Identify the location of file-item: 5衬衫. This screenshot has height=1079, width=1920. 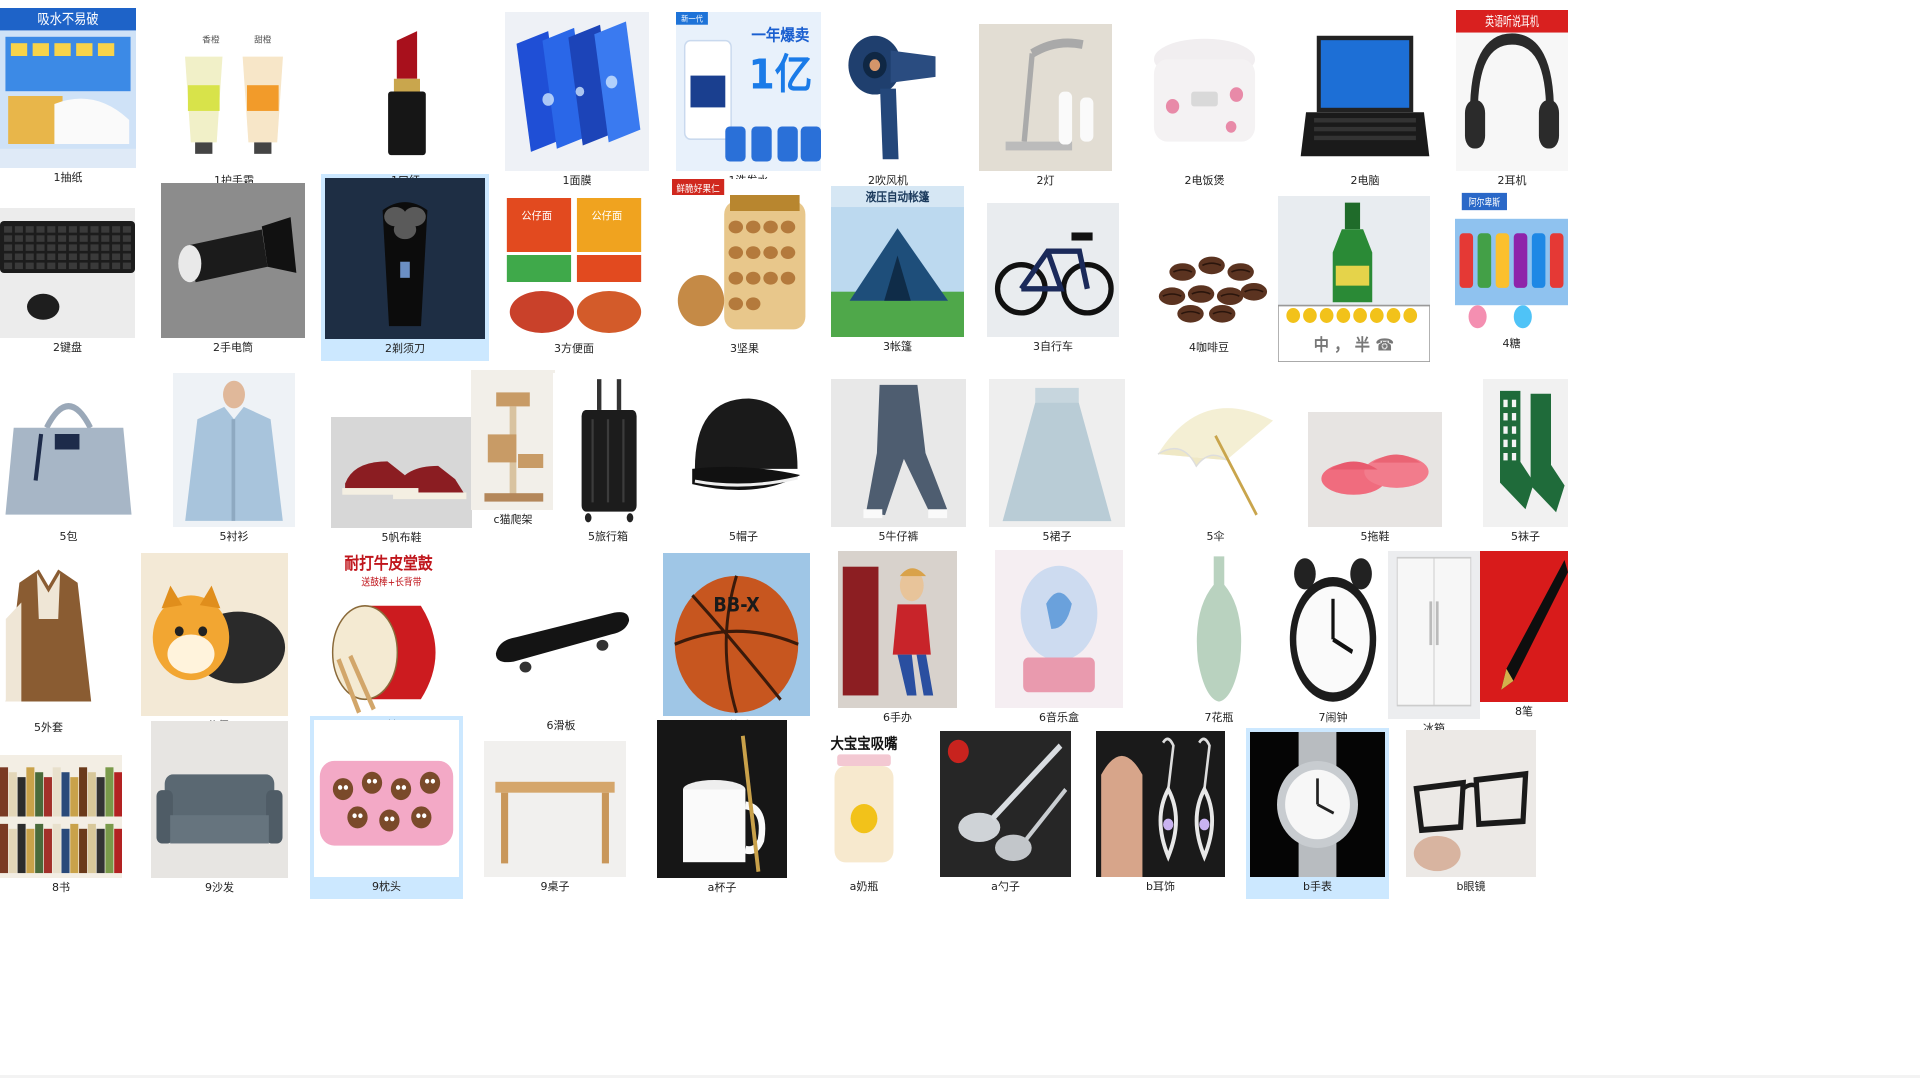
(234, 459).